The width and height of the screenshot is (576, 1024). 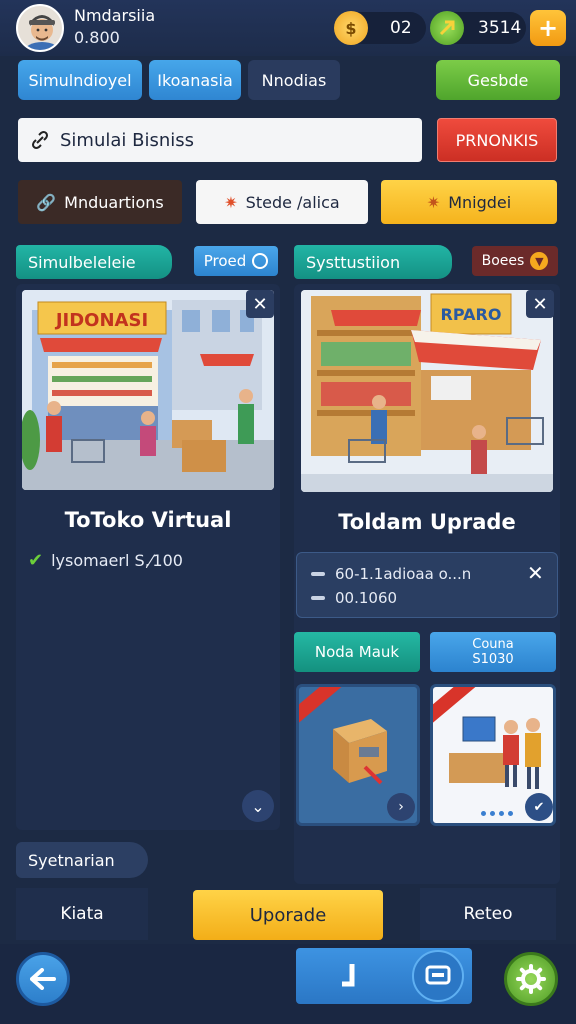 I want to click on top-bar: Nmdarsiia 0.800 $ 02 3514 +, so click(x=288, y=28).